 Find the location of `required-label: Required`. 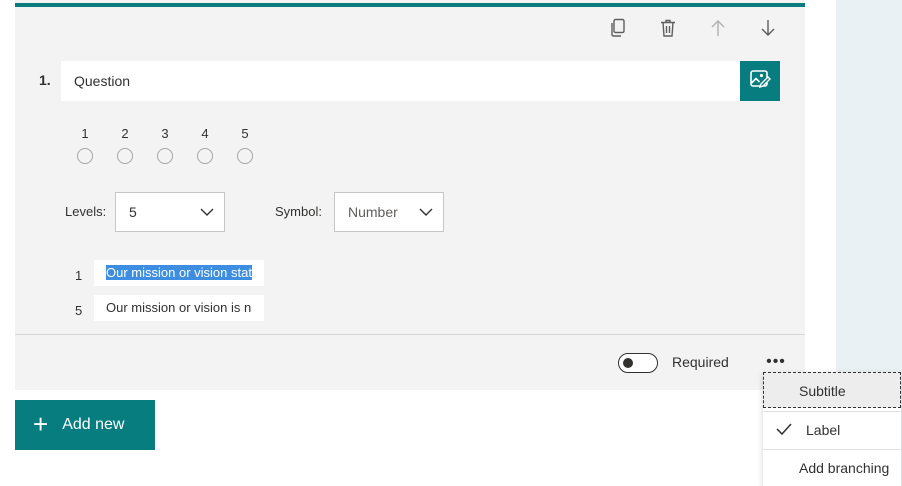

required-label: Required is located at coordinates (700, 362).